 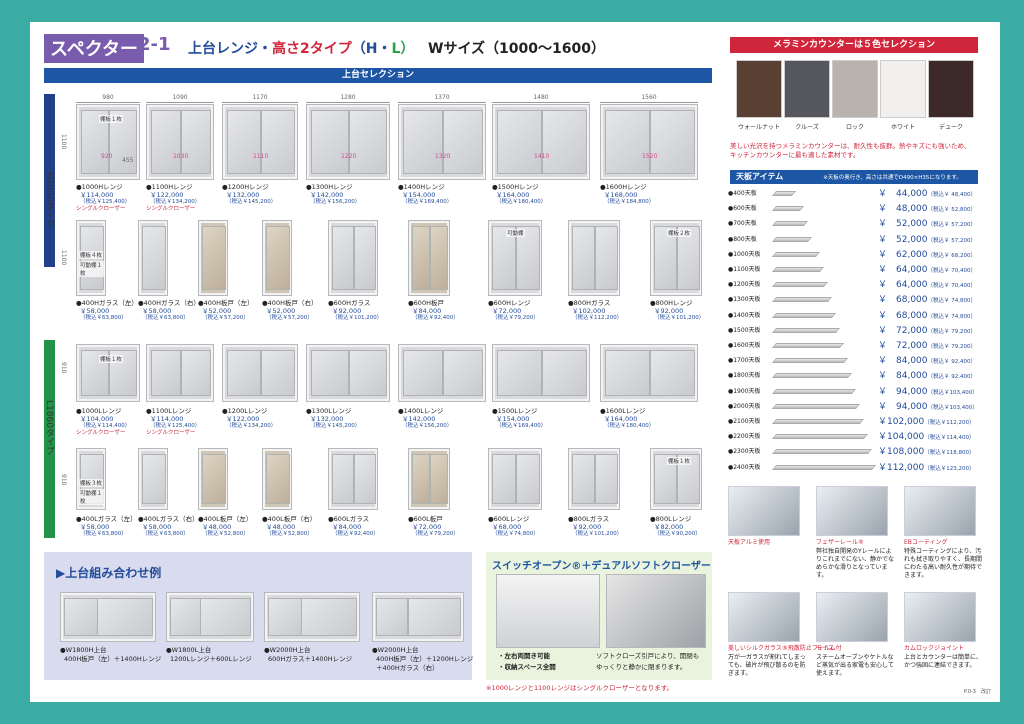 I want to click on range-tax-price: （税込￥134,200）, so click(x=175, y=202).